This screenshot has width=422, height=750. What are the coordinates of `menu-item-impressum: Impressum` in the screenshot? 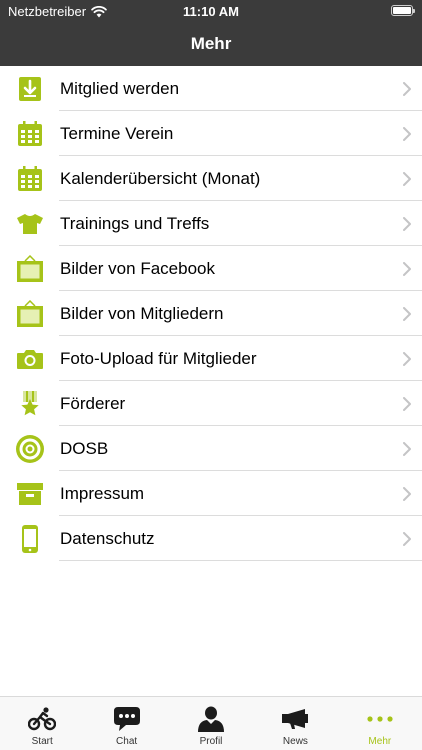 It's located at (211, 493).